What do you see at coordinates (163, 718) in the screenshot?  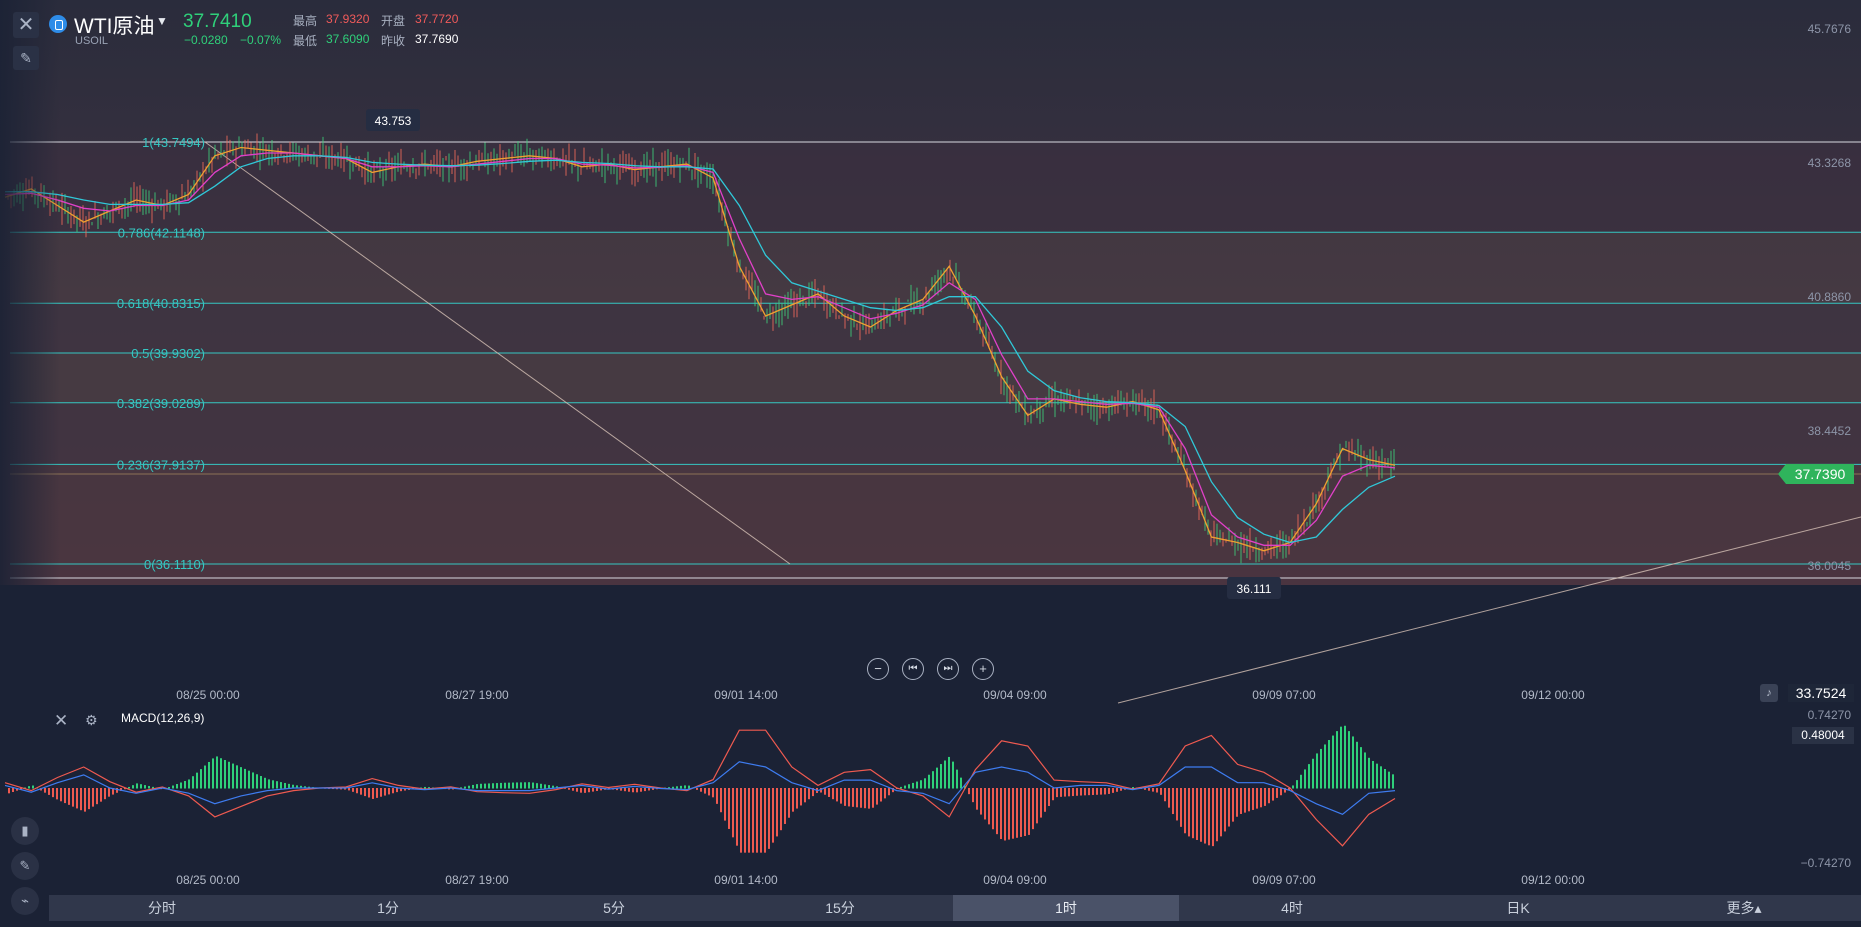 I see `macd-label: MACD(12,26,9)` at bounding box center [163, 718].